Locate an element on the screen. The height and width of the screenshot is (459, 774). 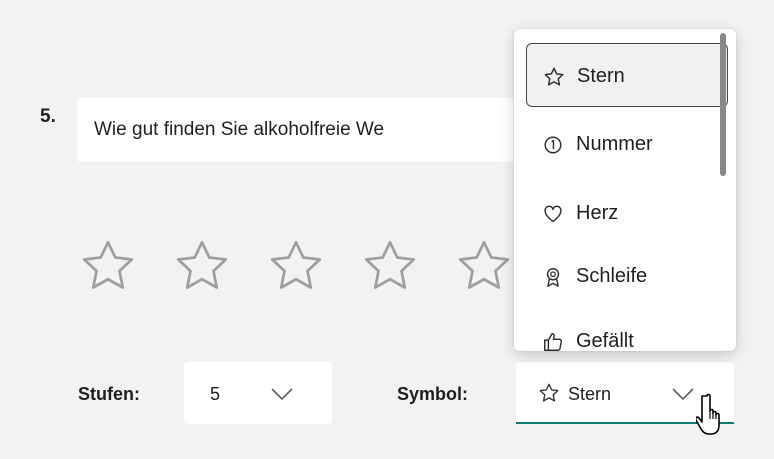
thumbs-up-icon is located at coordinates (553, 342).